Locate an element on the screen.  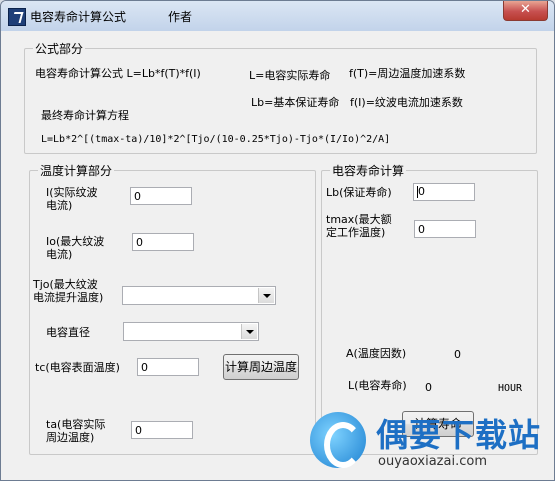
guaranteed-life-input: 0 is located at coordinates (444, 192).